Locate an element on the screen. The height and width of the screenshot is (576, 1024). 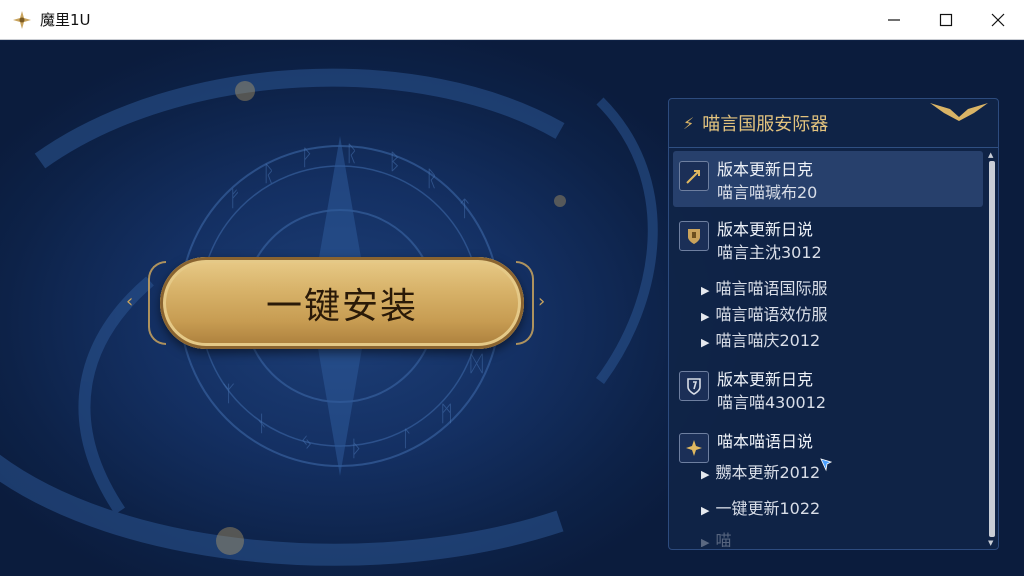
window-controls is located at coordinates (946, 20).